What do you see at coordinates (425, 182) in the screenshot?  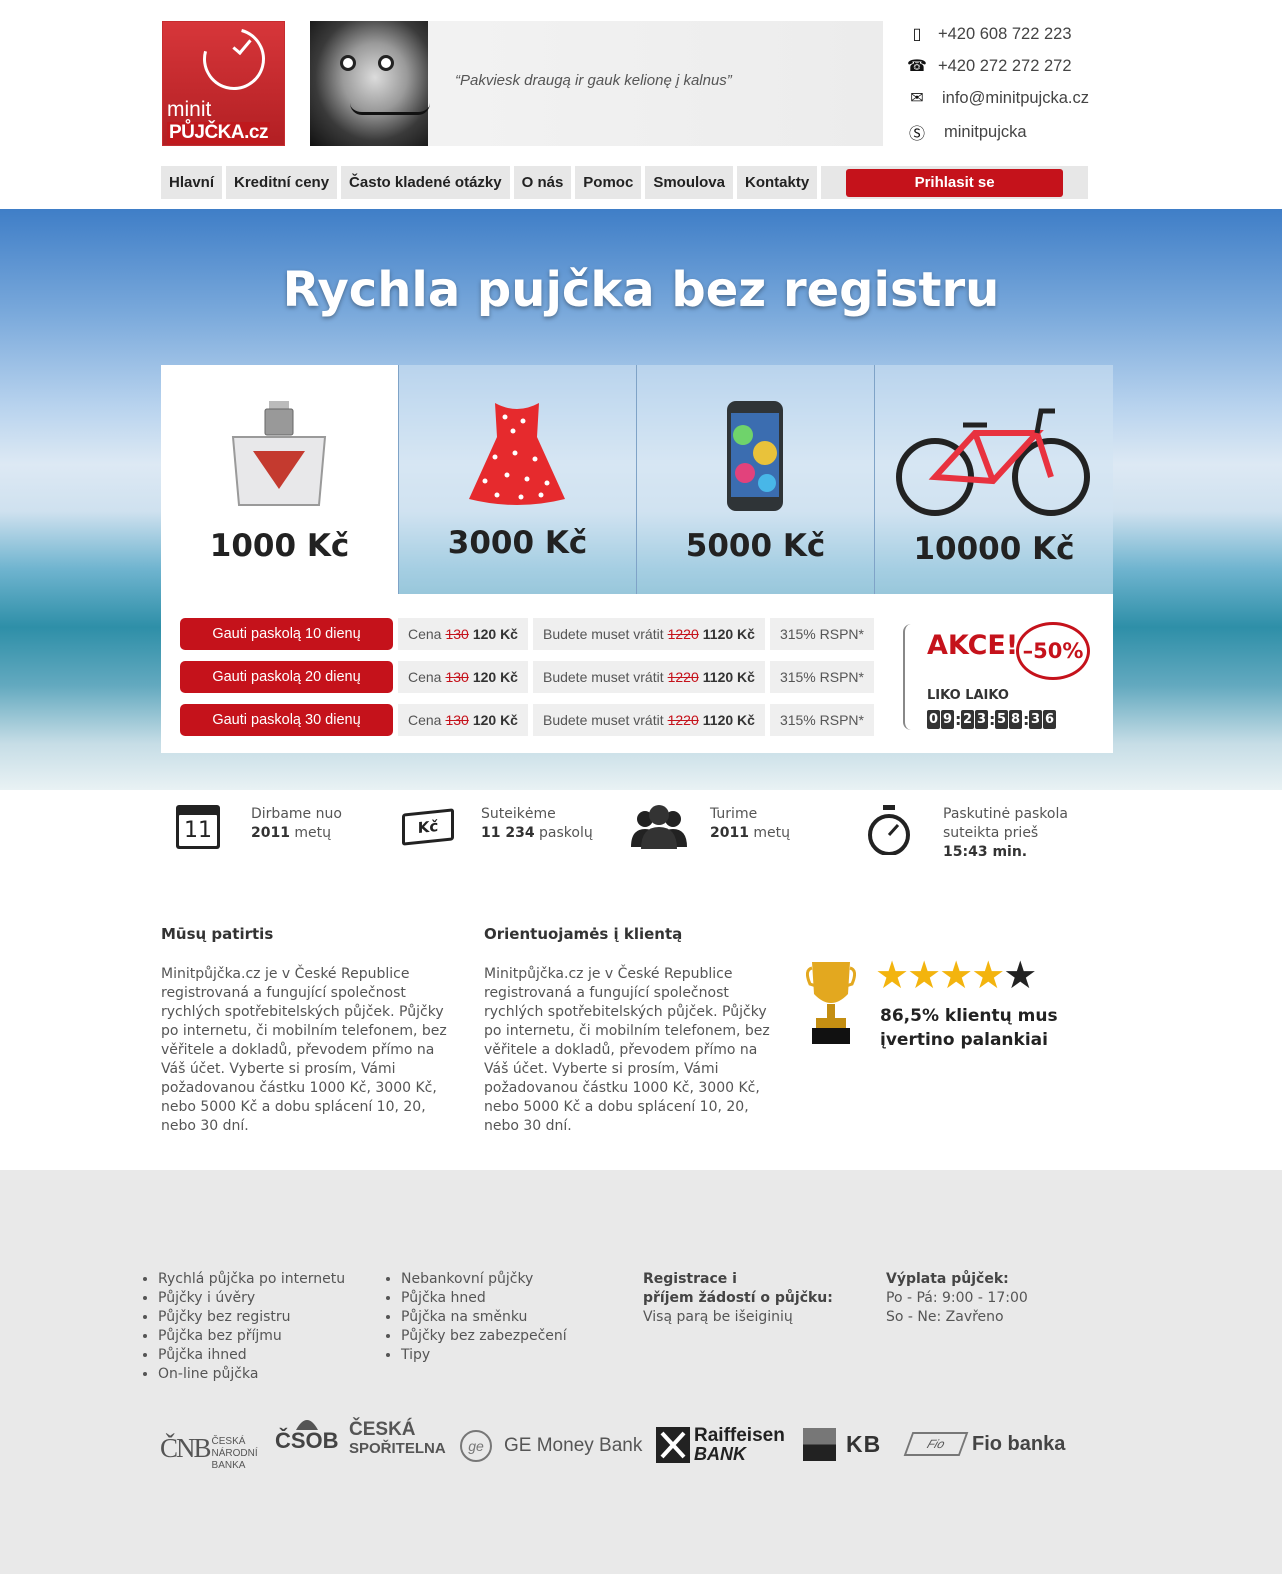 I see `nav-item-faq: Často kladené otázky` at bounding box center [425, 182].